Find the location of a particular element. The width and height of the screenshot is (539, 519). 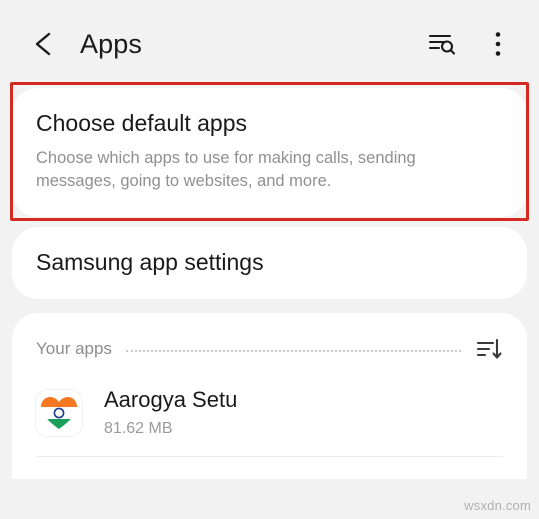

choose-default-apps-title: Choose default apps is located at coordinates (141, 123).